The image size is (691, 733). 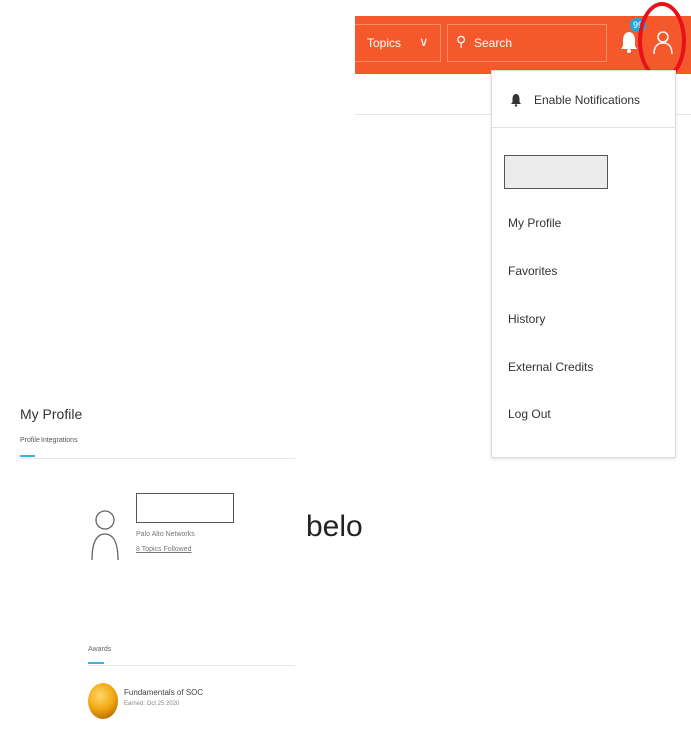 I want to click on redacted-profile-name, so click(x=185, y=508).